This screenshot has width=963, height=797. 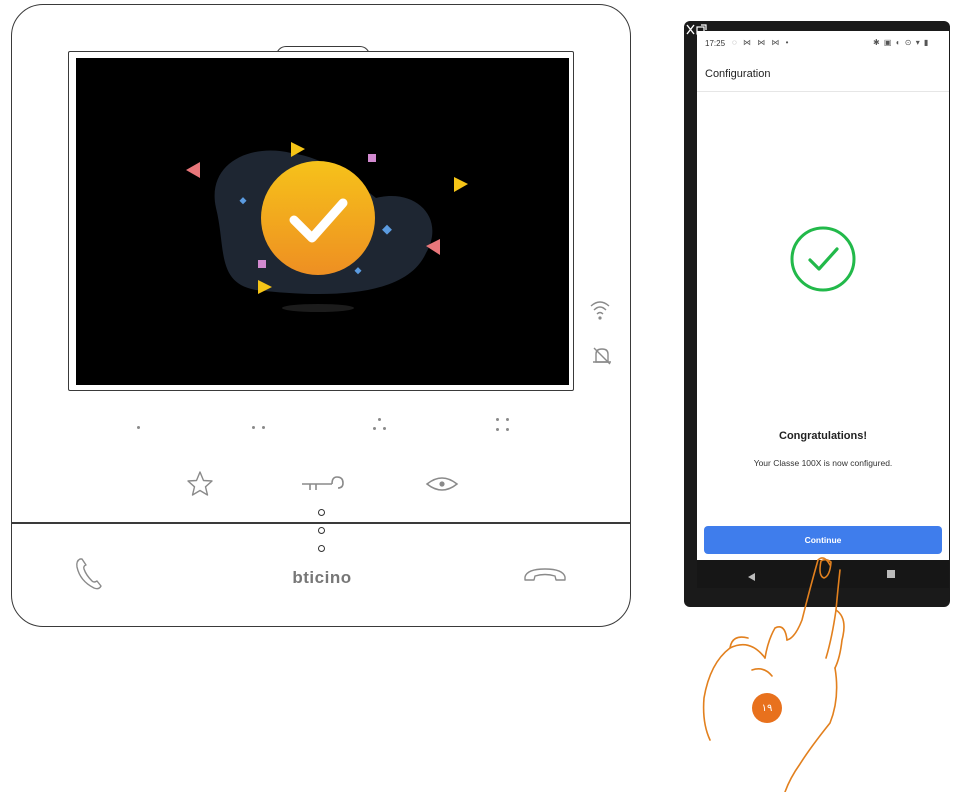 What do you see at coordinates (738, 74) in the screenshot?
I see `page-title: Configuration` at bounding box center [738, 74].